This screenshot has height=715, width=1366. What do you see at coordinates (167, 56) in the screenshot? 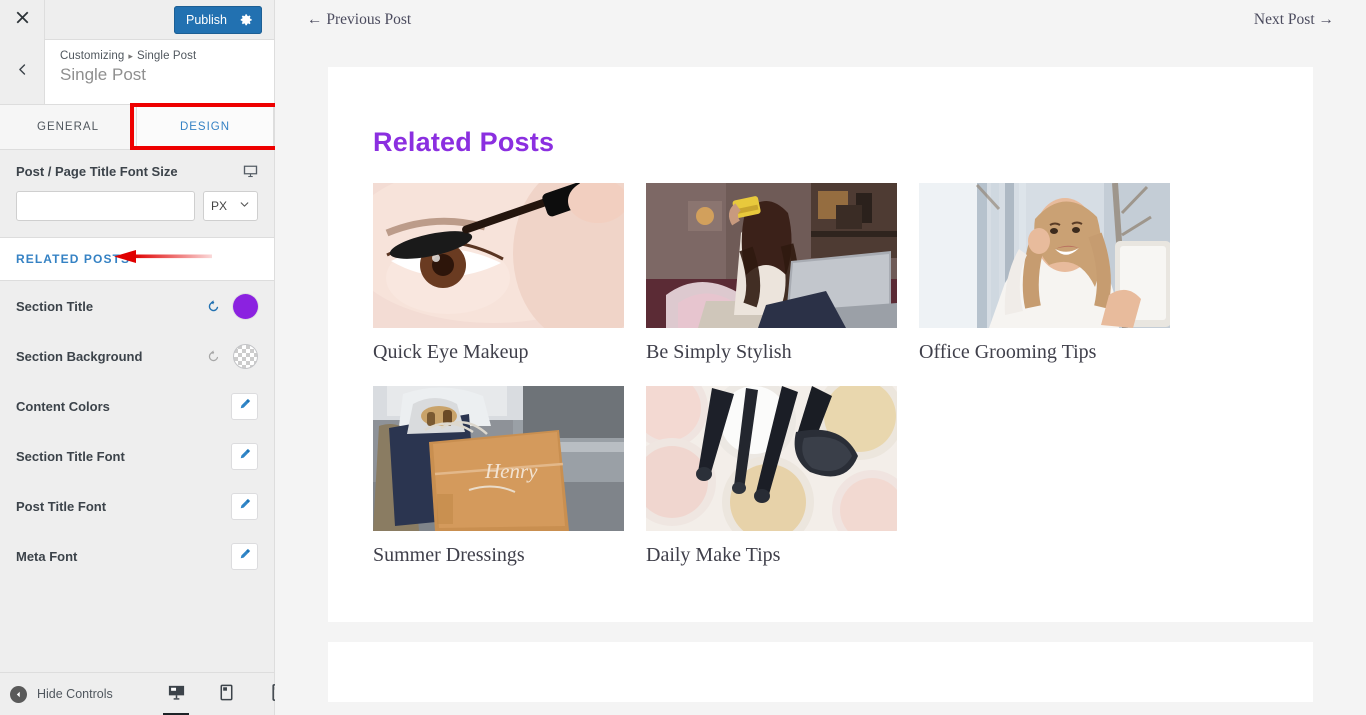
I see `breadcrumb-current: Single Post` at bounding box center [167, 56].